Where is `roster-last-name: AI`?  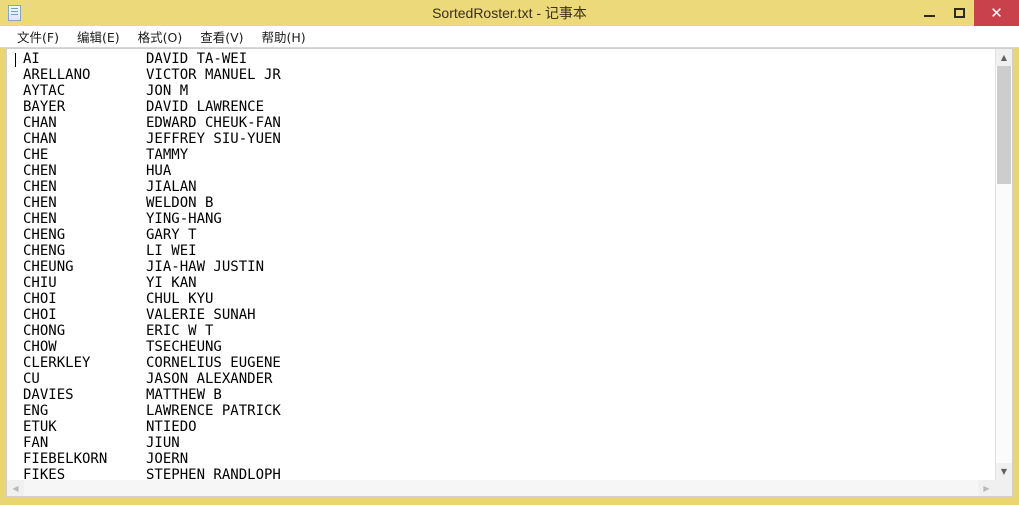 roster-last-name: AI is located at coordinates (31, 59).